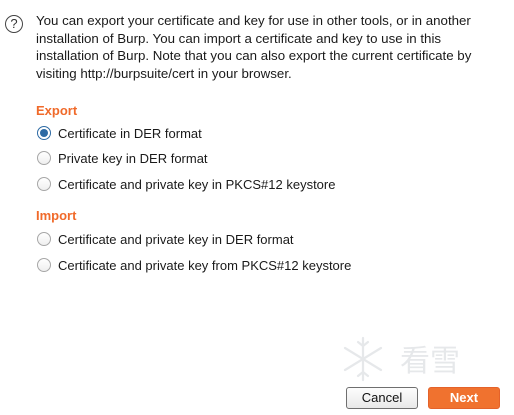 This screenshot has width=514, height=415. What do you see at coordinates (382, 398) in the screenshot?
I see `cancel-button: Cancel` at bounding box center [382, 398].